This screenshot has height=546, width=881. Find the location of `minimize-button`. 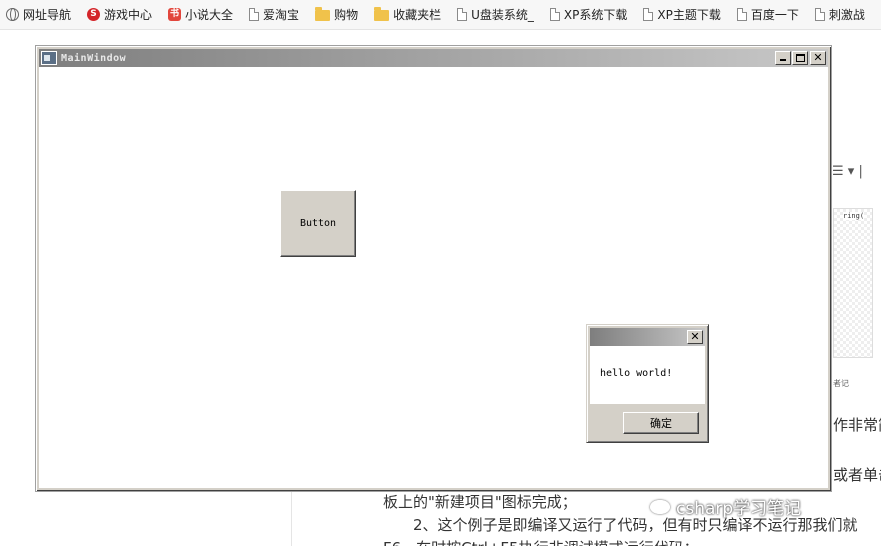

minimize-button is located at coordinates (783, 58).